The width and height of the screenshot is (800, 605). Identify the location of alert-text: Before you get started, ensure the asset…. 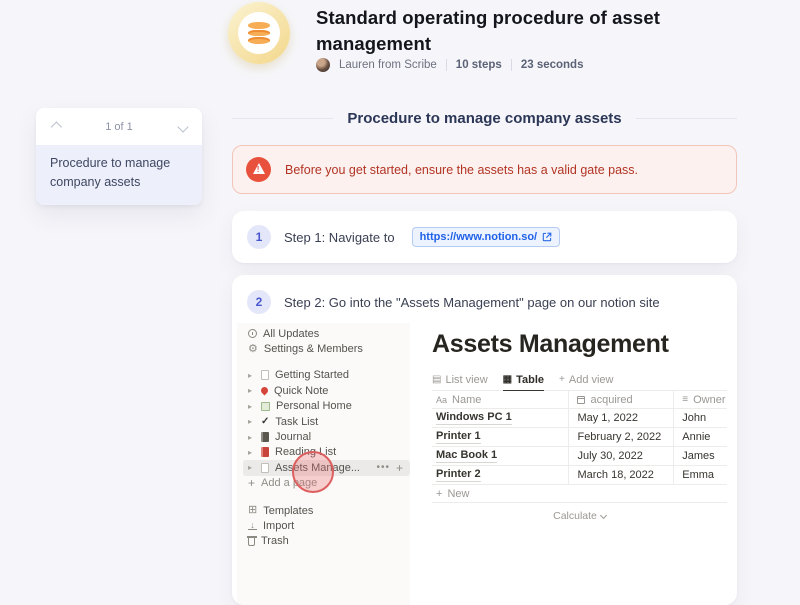
(461, 169).